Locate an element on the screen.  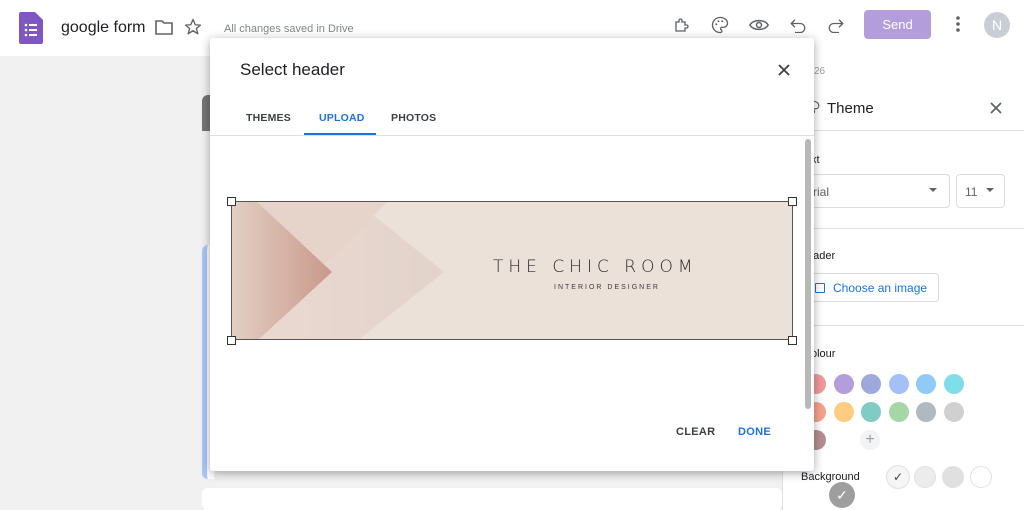
send-button: Send is located at coordinates (897, 24).